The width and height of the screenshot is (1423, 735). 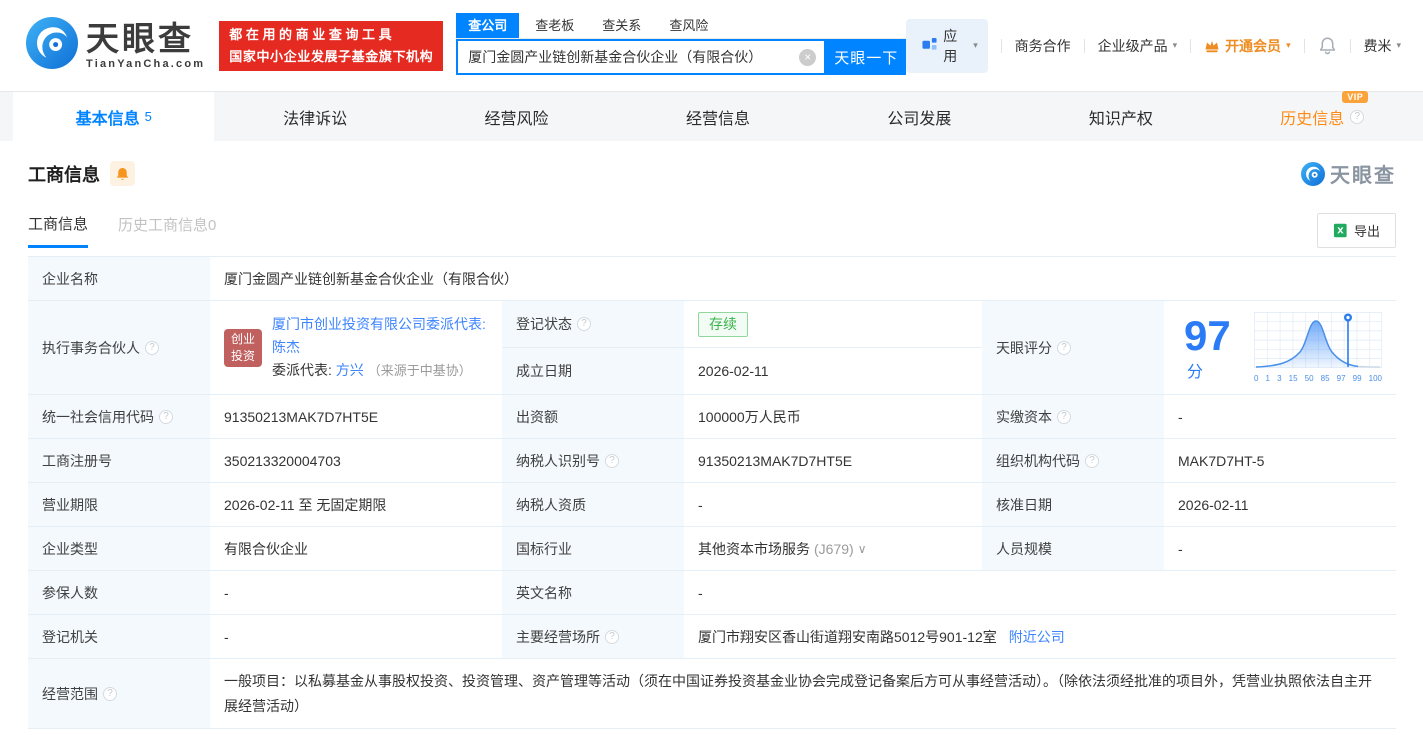 What do you see at coordinates (312, 34) in the screenshot?
I see `promo-line-1: 都在用的商业查询工具` at bounding box center [312, 34].